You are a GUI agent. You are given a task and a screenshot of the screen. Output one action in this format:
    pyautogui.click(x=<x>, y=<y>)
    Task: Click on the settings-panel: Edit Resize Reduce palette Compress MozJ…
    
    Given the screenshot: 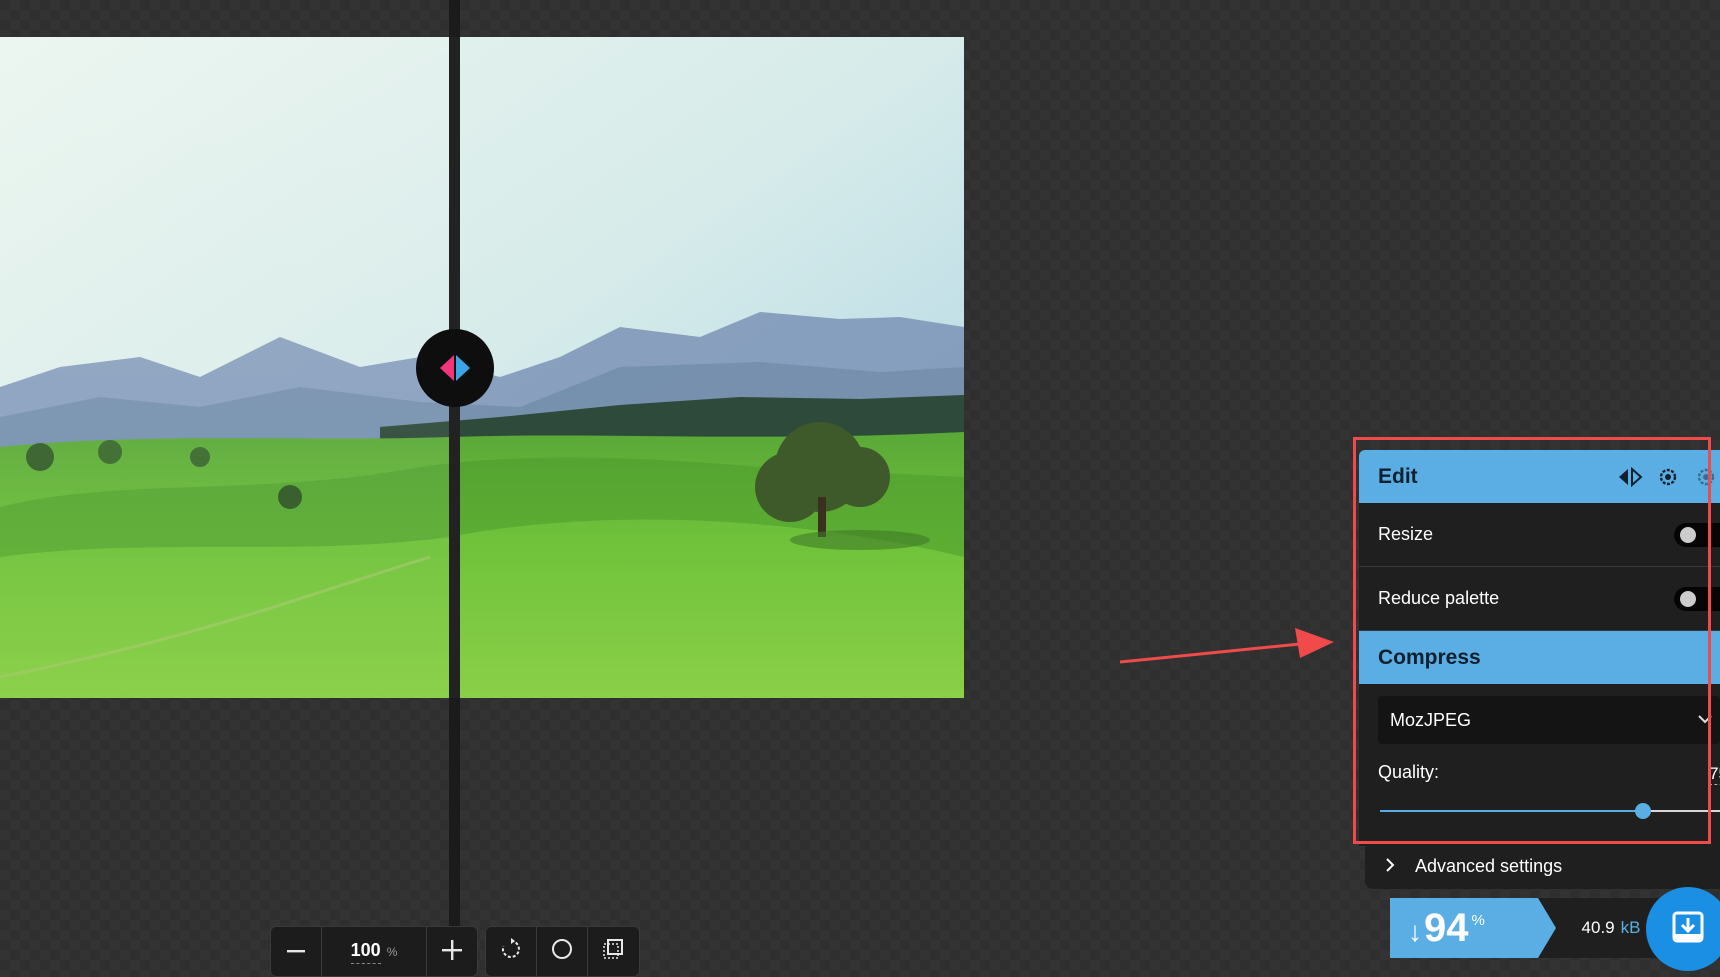 What is the action you would take?
    pyautogui.click(x=1539, y=648)
    